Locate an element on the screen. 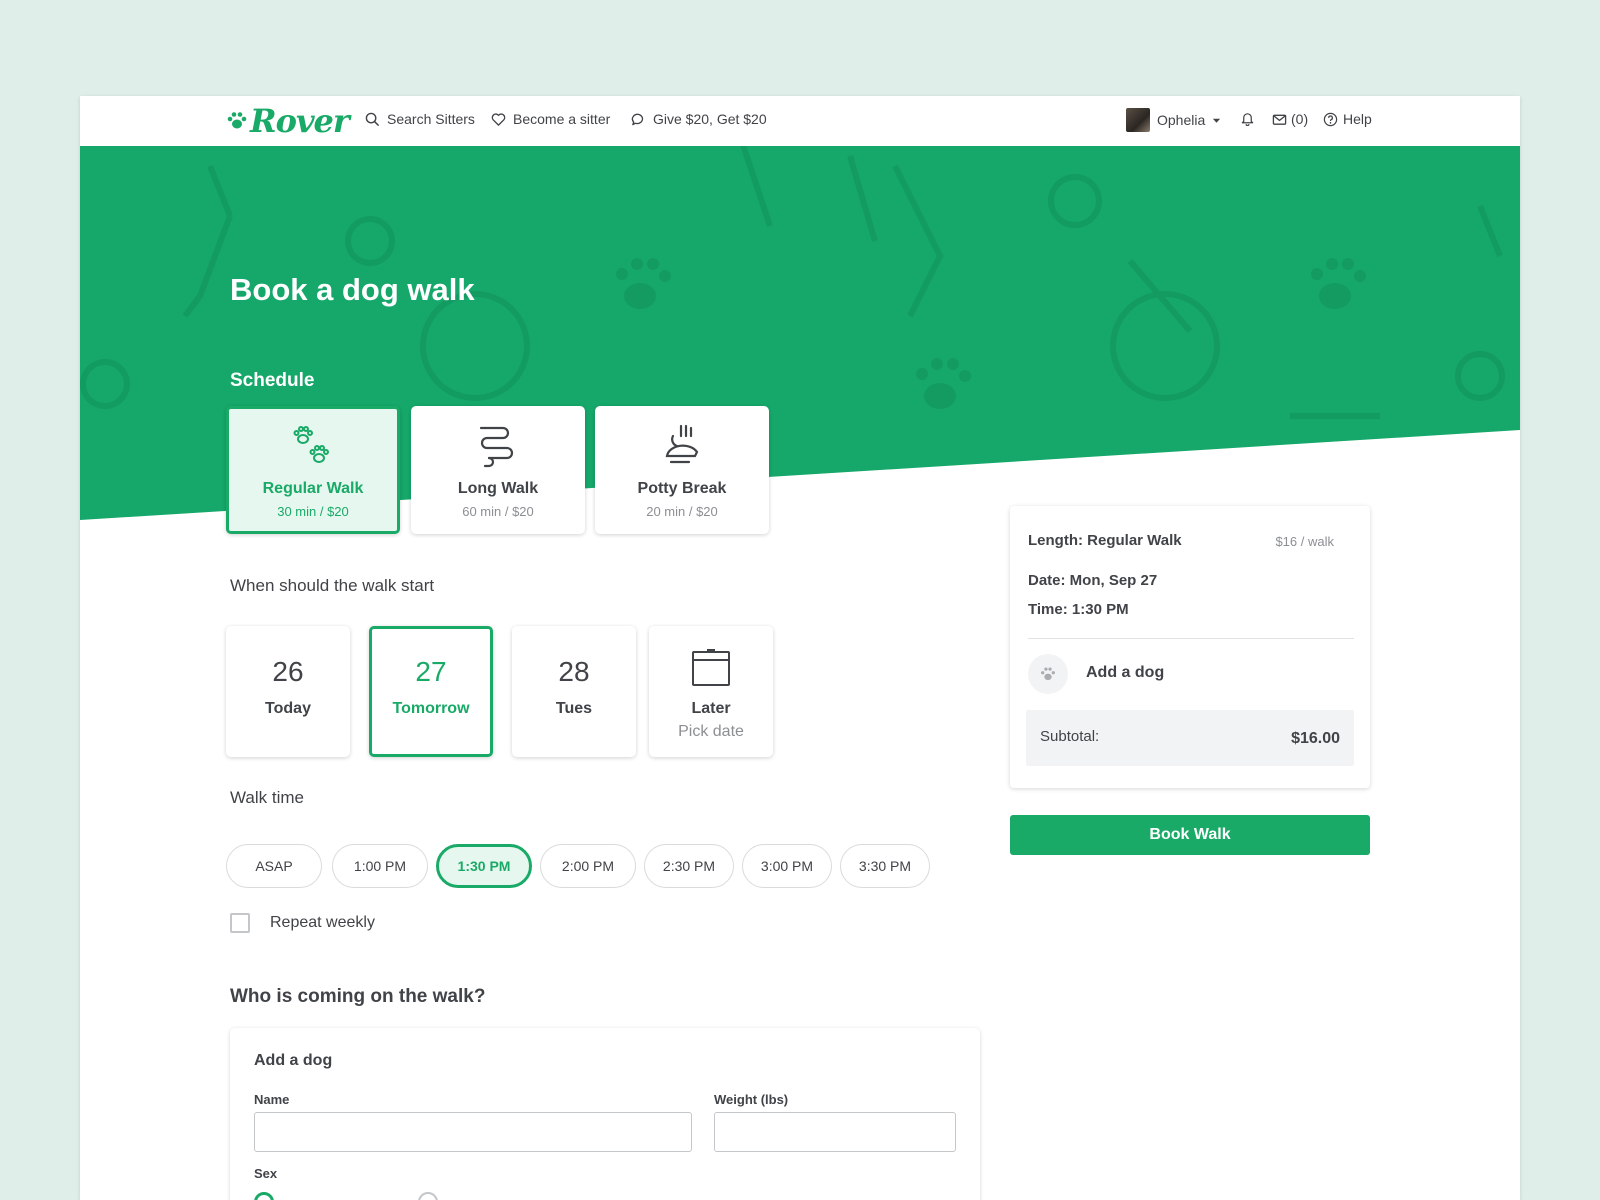 The image size is (1600, 1200). summary-length: Length: Regular Walk is located at coordinates (1105, 540).